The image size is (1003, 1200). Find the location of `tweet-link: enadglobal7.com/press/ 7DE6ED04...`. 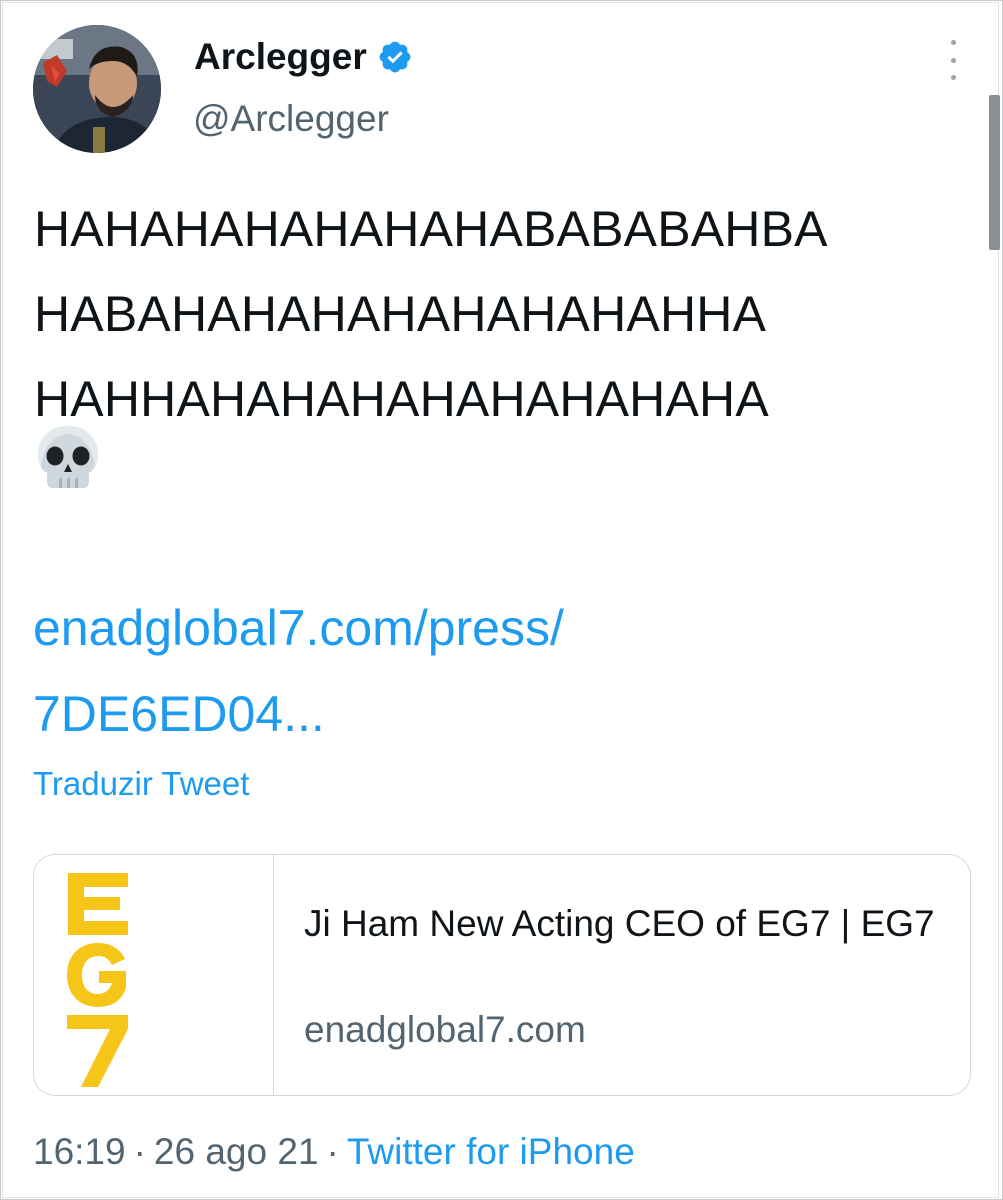

tweet-link: enadglobal7.com/press/ 7DE6ED04... is located at coordinates (383, 671).